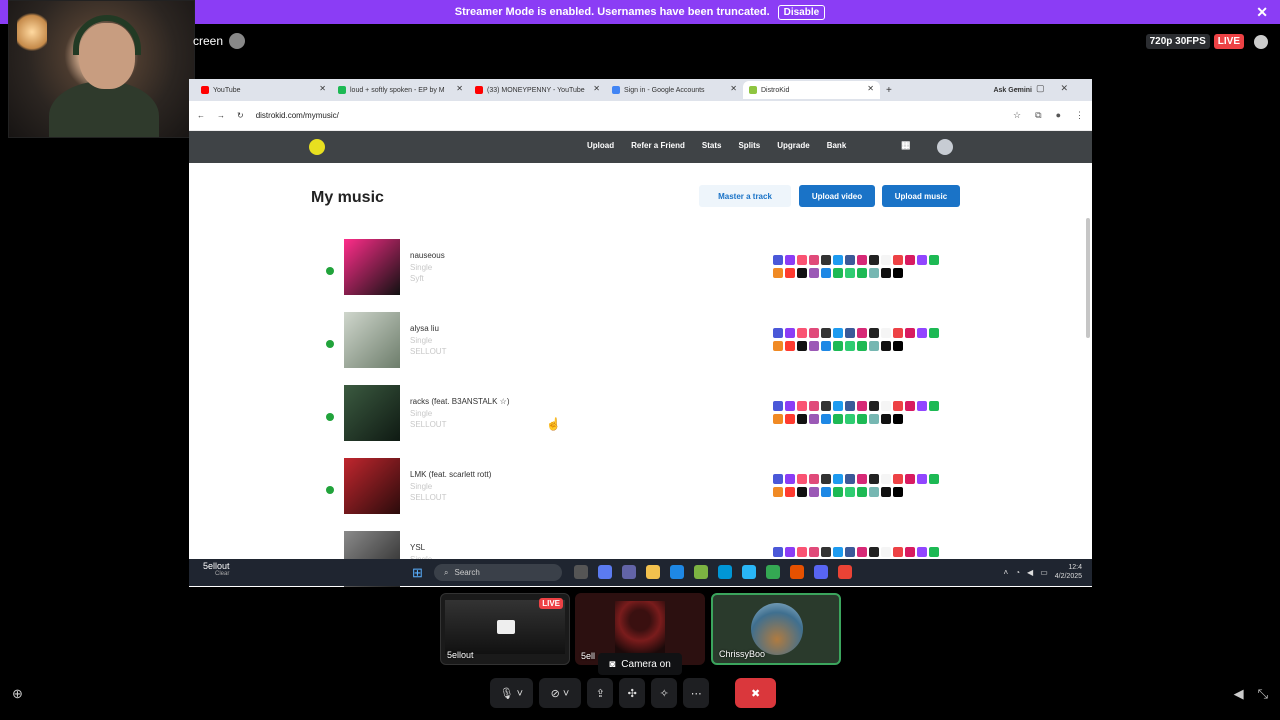 The width and height of the screenshot is (1280, 720). I want to click on taskbar-search: ⌕ Search, so click(498, 572).